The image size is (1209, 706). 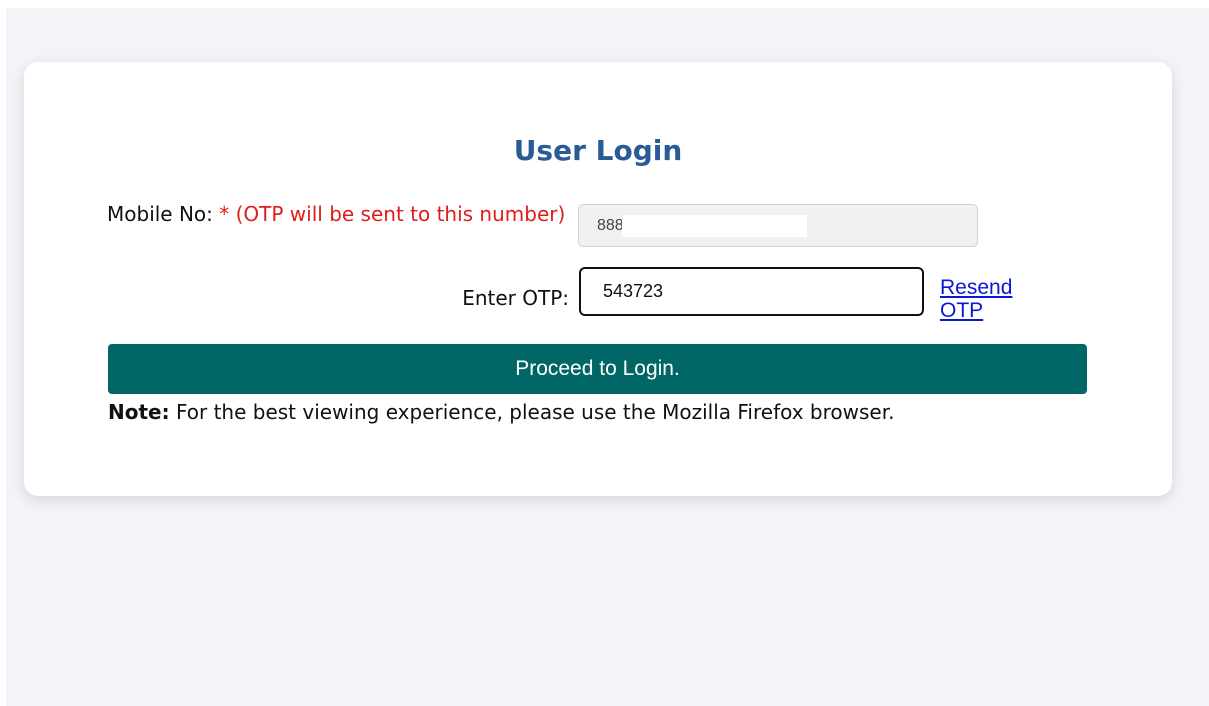 What do you see at coordinates (751, 291) in the screenshot?
I see `otp-input` at bounding box center [751, 291].